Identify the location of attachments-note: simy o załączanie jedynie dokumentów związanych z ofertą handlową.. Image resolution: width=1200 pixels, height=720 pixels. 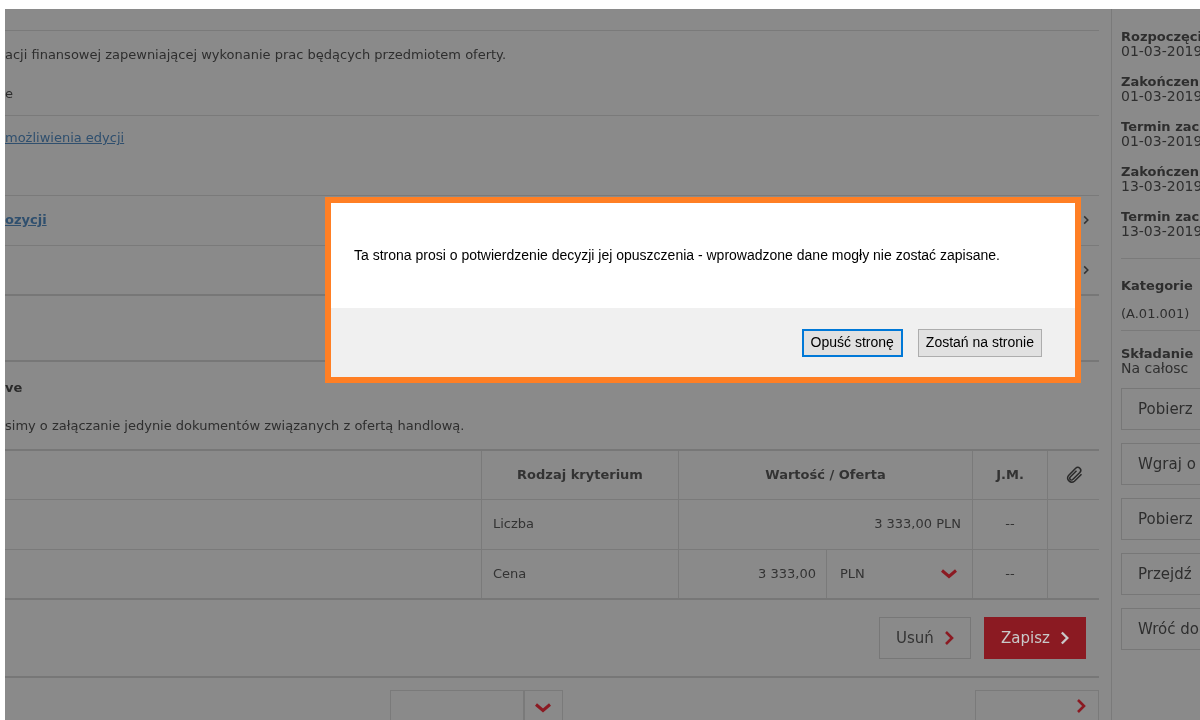
(235, 425).